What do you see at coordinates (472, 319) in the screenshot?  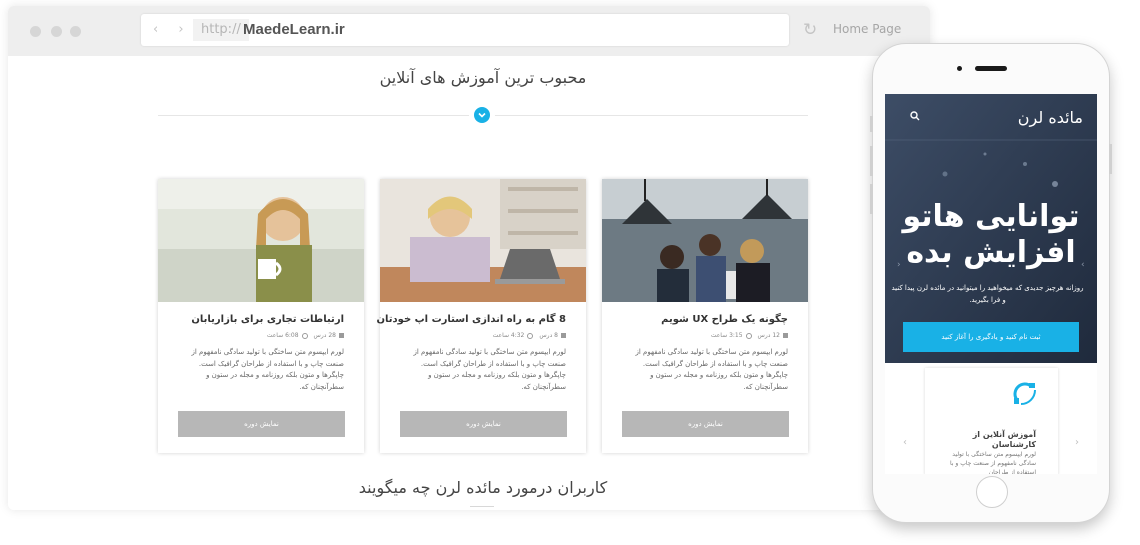 I see `course-title: 8 گام به راه اندازی استارت اپ خودتان` at bounding box center [472, 319].